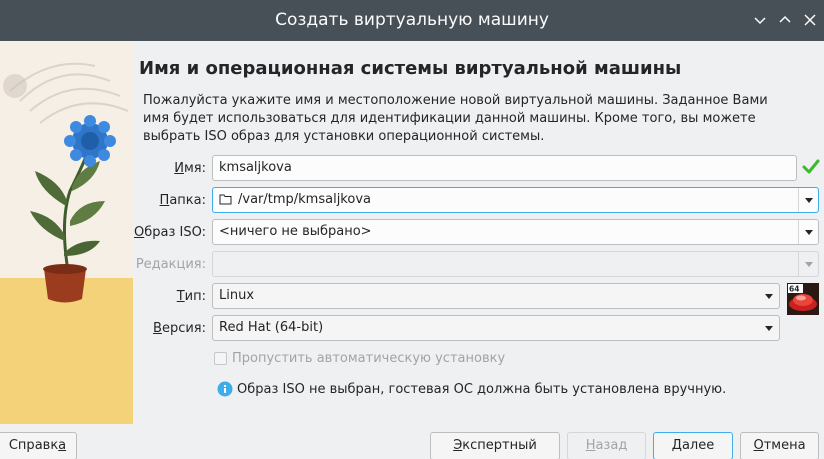 Image resolution: width=824 pixels, height=459 pixels. I want to click on type-select: Linux, so click(496, 296).